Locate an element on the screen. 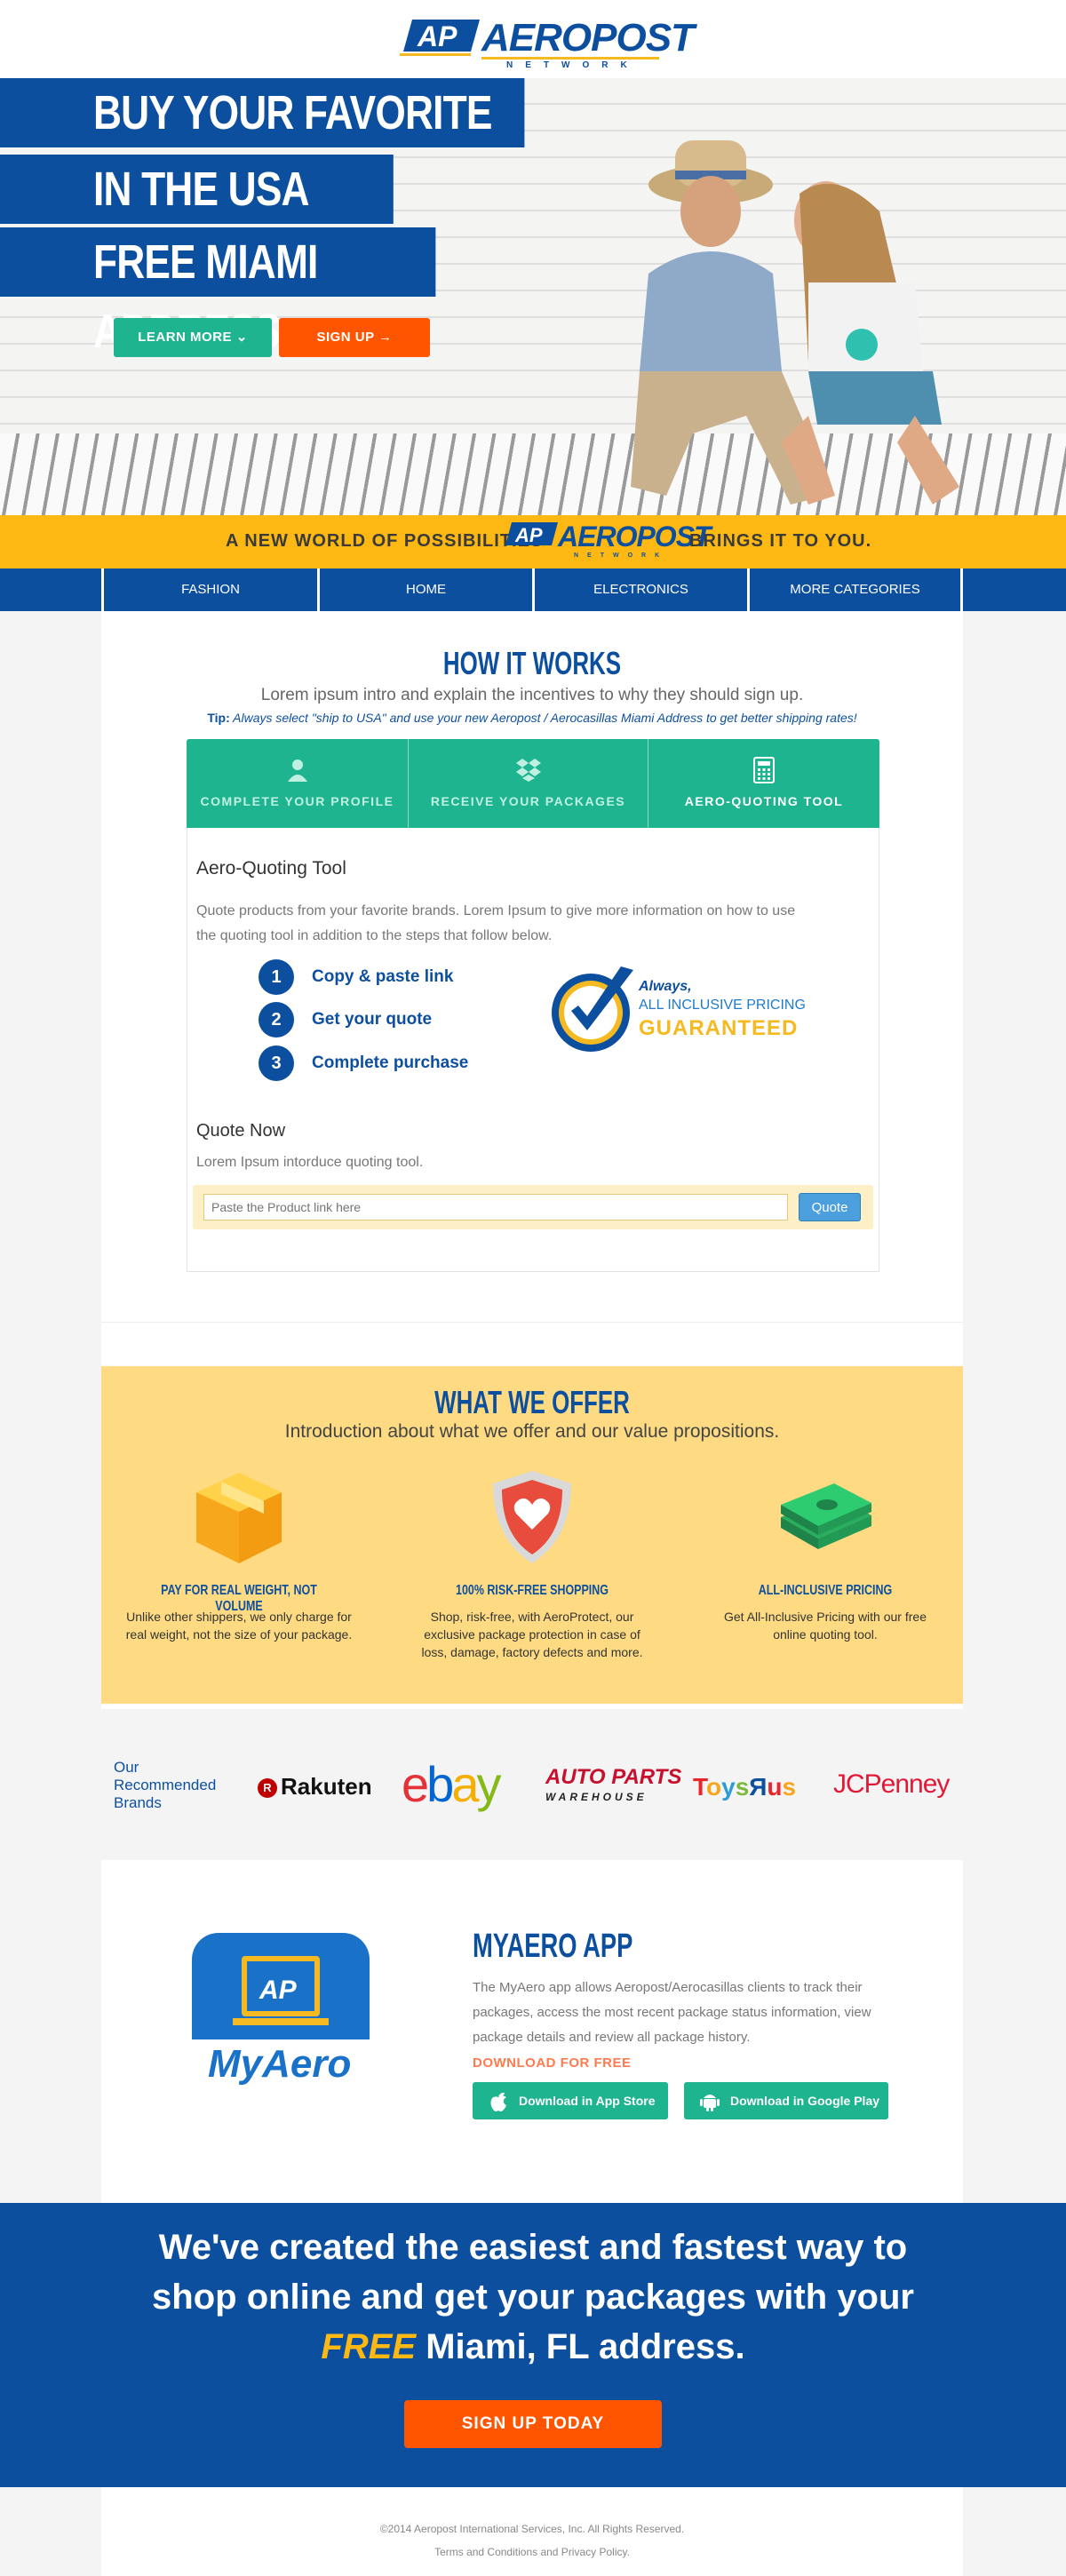  google-play-button: Download in Google Play is located at coordinates (786, 2100).